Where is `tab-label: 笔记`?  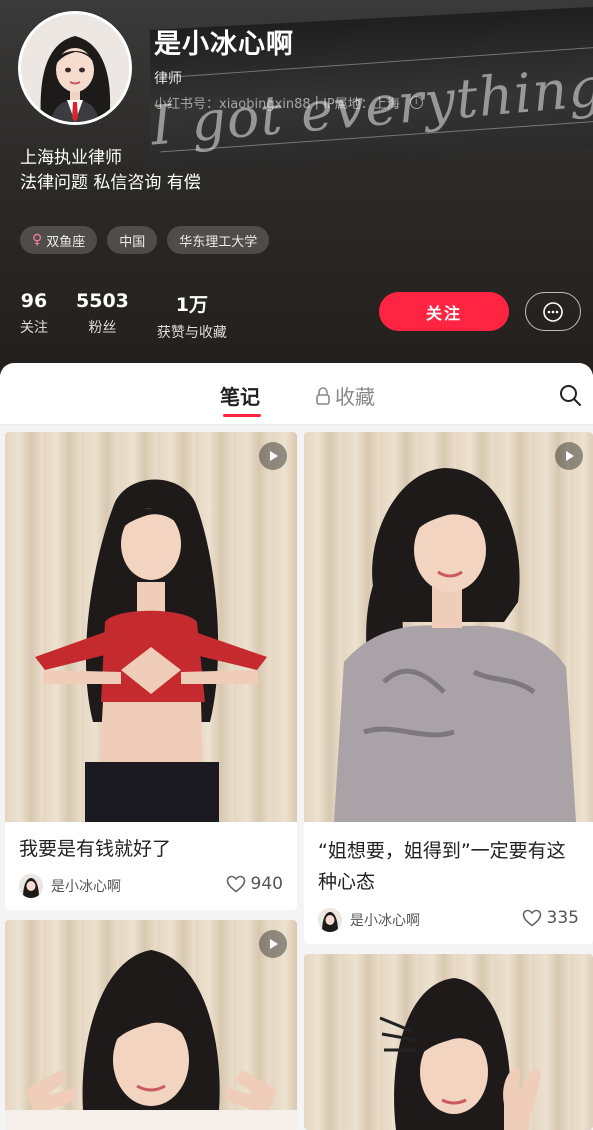
tab-label: 笔记 is located at coordinates (240, 397).